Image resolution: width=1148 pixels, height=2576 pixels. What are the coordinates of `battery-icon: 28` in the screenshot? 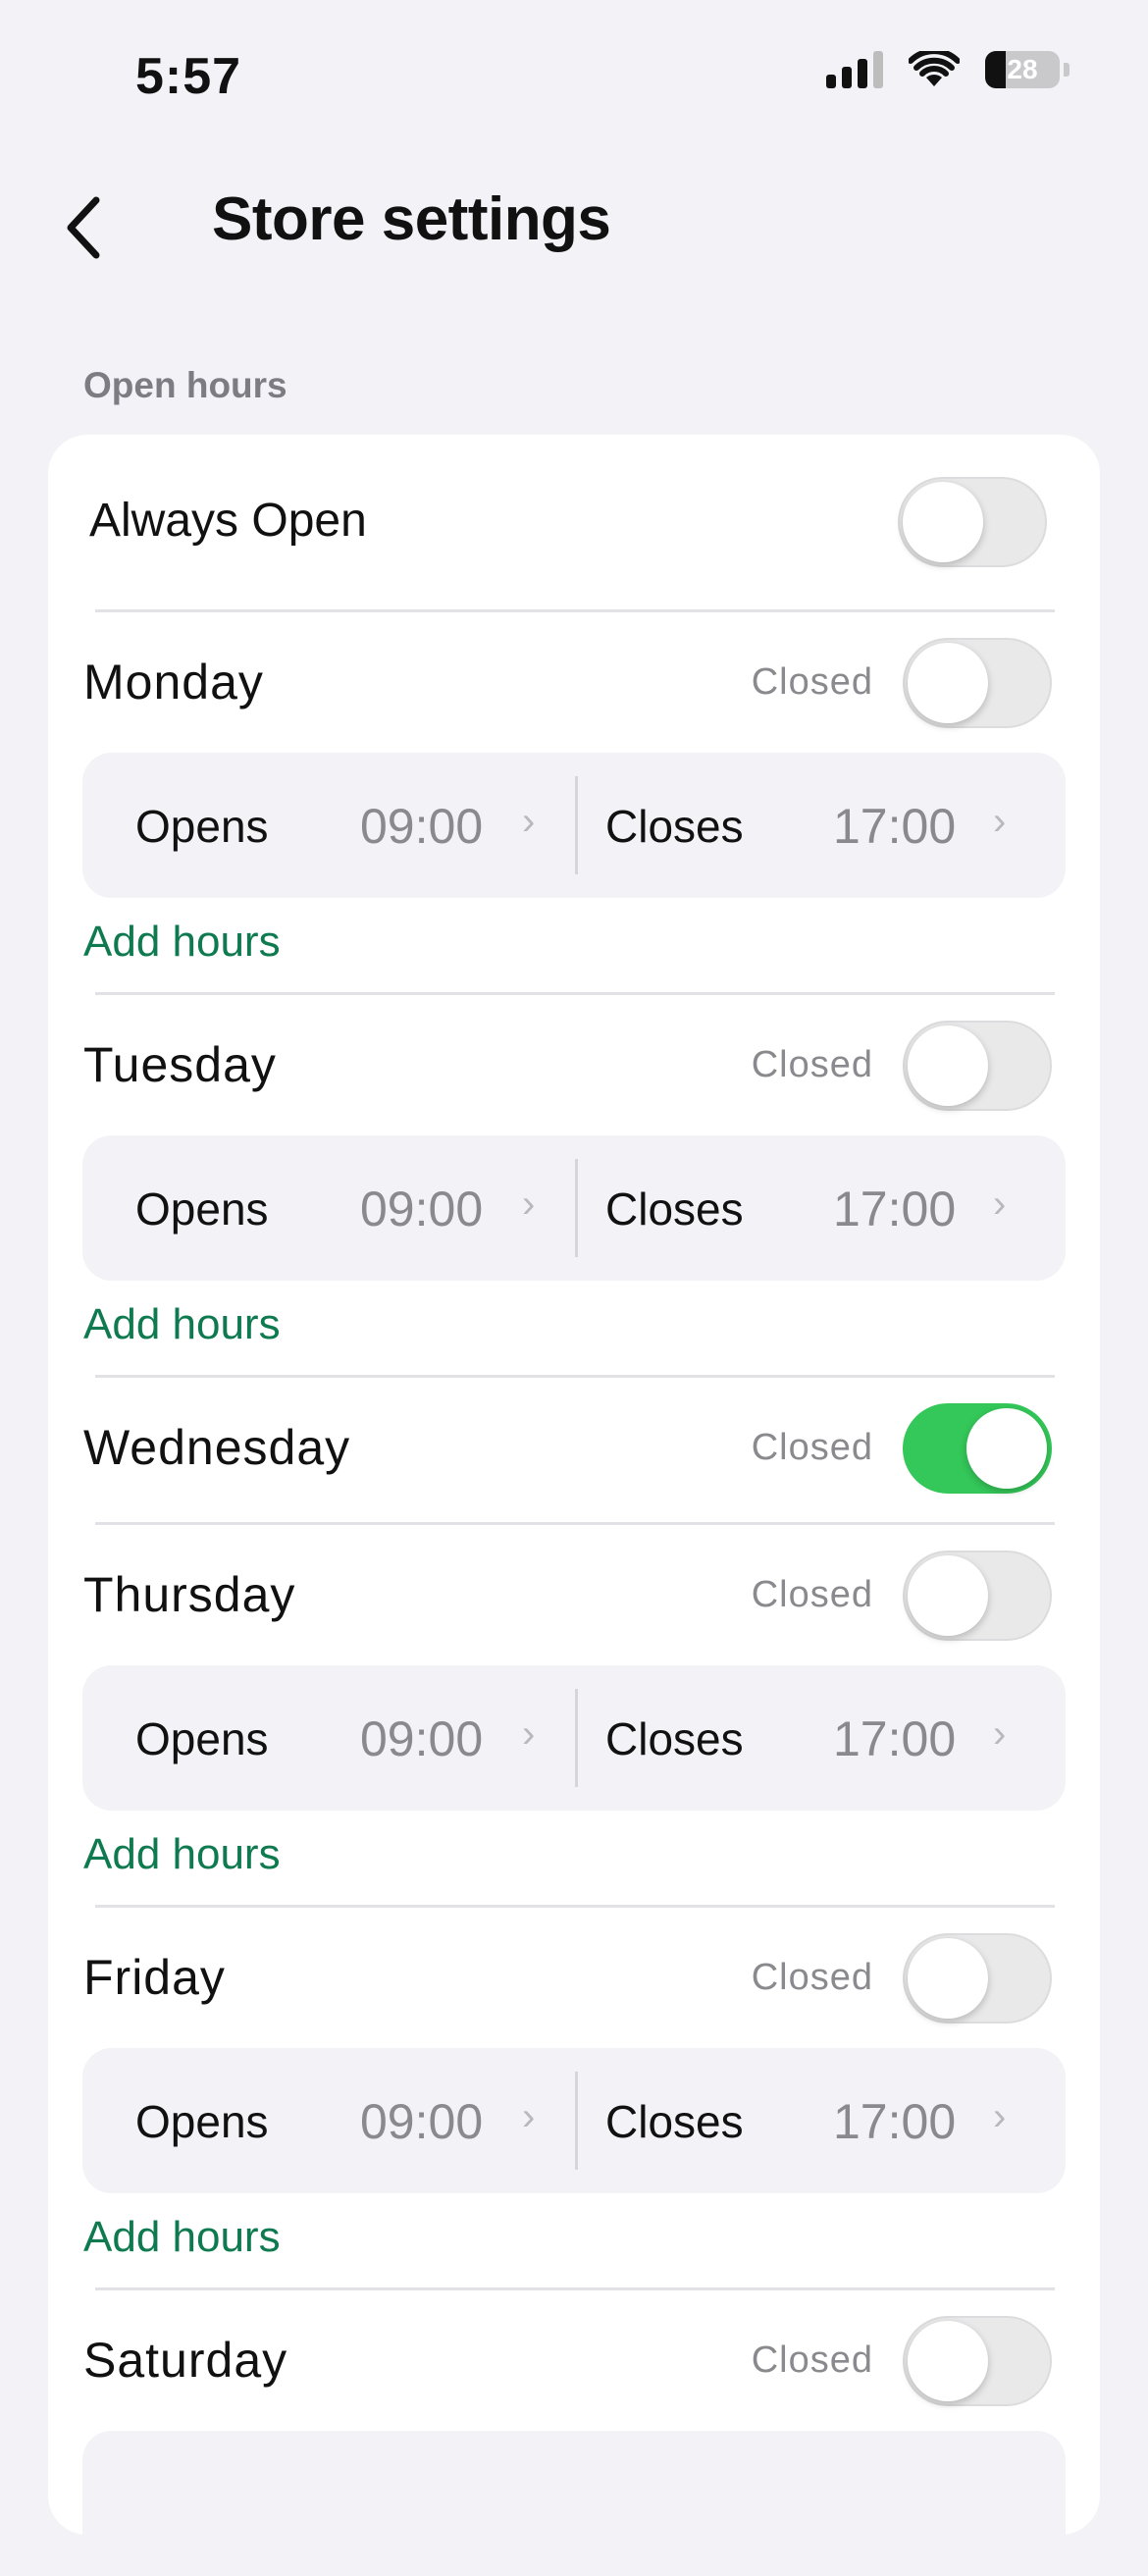 It's located at (1022, 69).